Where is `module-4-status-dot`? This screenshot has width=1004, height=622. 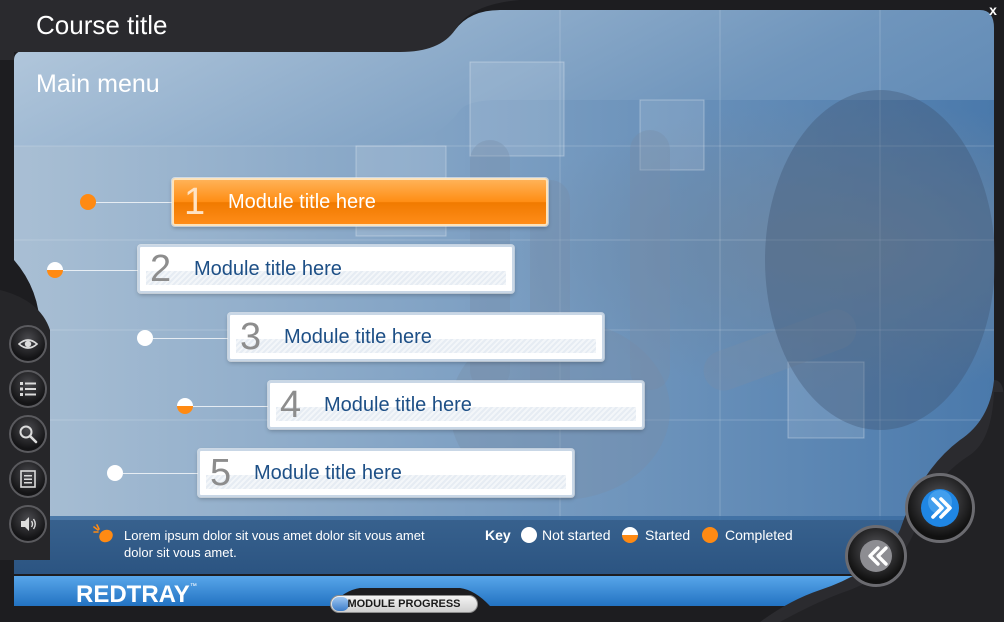 module-4-status-dot is located at coordinates (185, 406).